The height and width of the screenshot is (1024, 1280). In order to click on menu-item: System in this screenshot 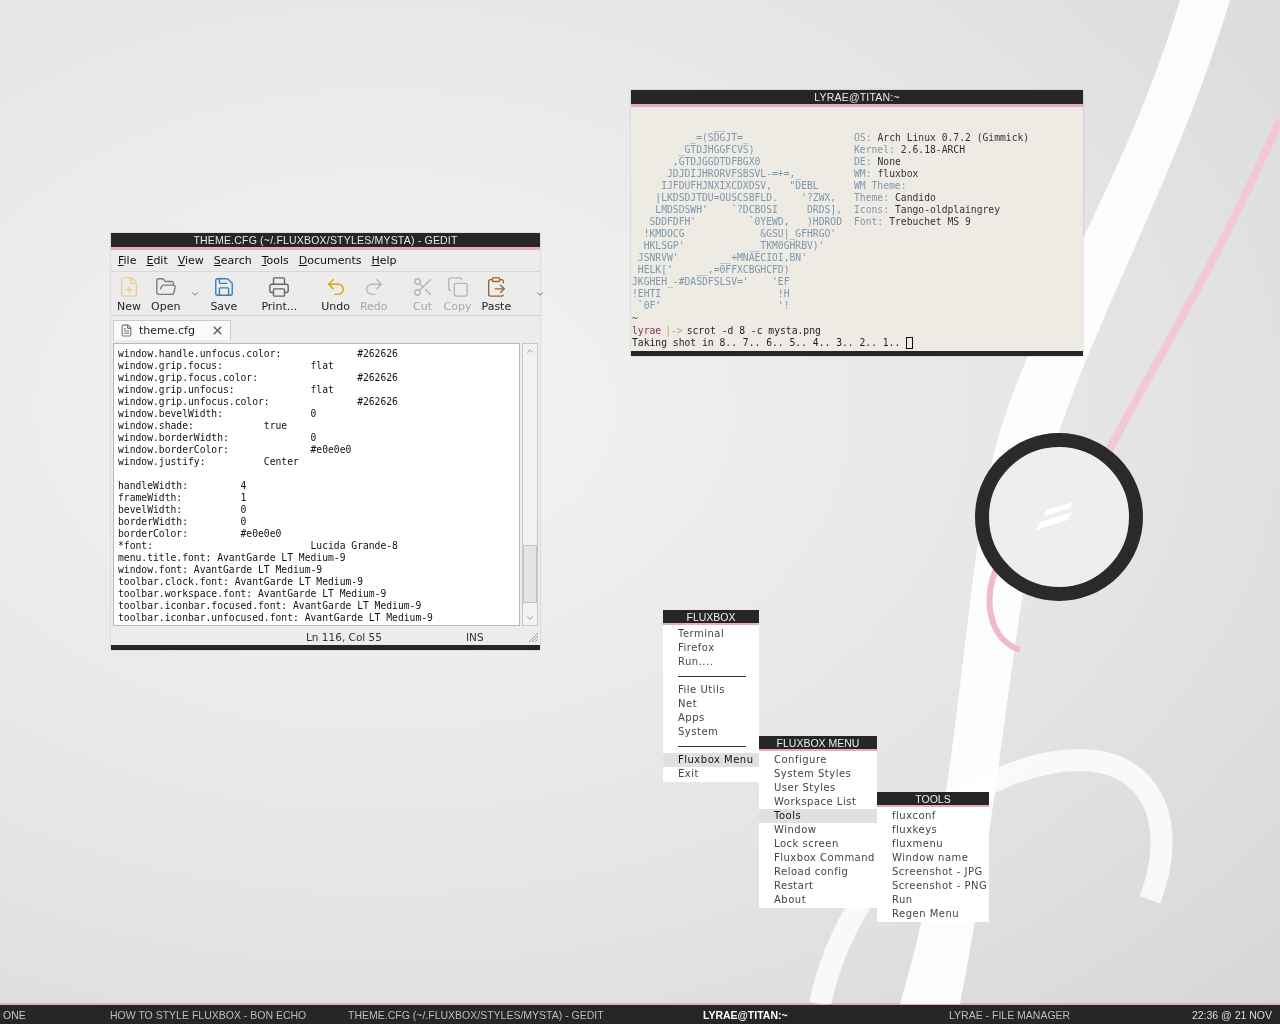, I will do `click(711, 732)`.